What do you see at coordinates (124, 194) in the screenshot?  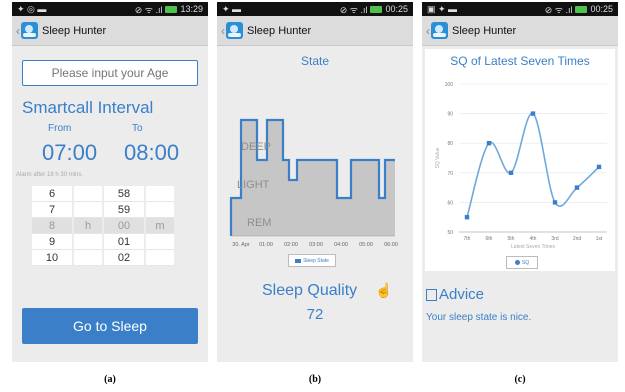 I see `minute-option: 58` at bounding box center [124, 194].